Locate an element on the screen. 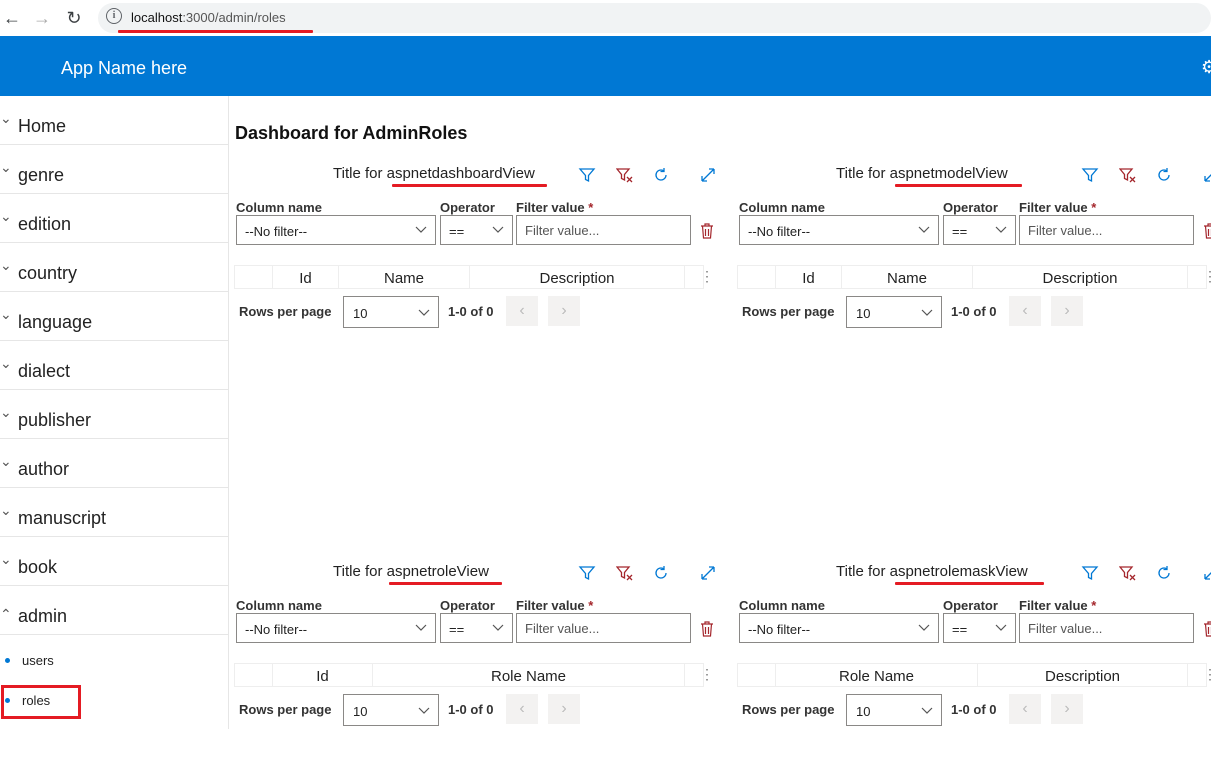  url-text: localhost:3000/admin/roles is located at coordinates (208, 17).